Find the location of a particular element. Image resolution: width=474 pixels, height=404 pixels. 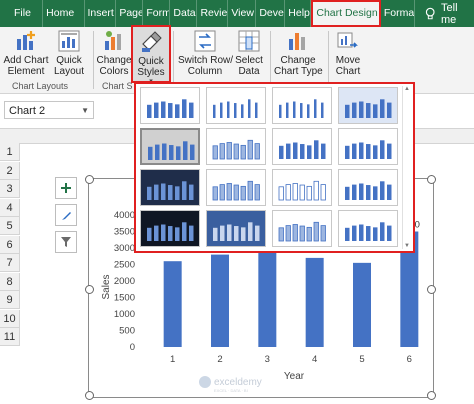

row-header: 4 is located at coordinates (10, 207).